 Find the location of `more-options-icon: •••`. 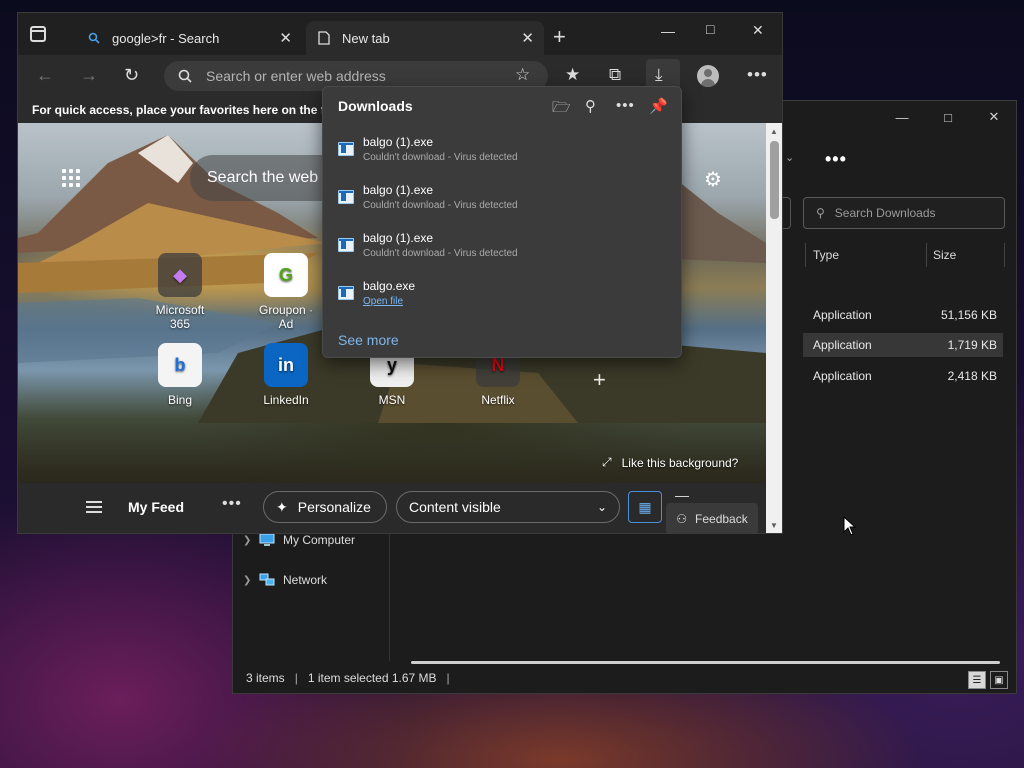

more-options-icon: ••• is located at coordinates (625, 105).